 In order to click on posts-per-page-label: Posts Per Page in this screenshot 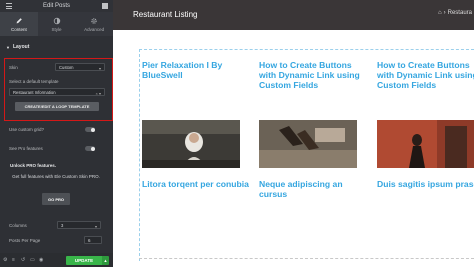, I will do `click(25, 240)`.